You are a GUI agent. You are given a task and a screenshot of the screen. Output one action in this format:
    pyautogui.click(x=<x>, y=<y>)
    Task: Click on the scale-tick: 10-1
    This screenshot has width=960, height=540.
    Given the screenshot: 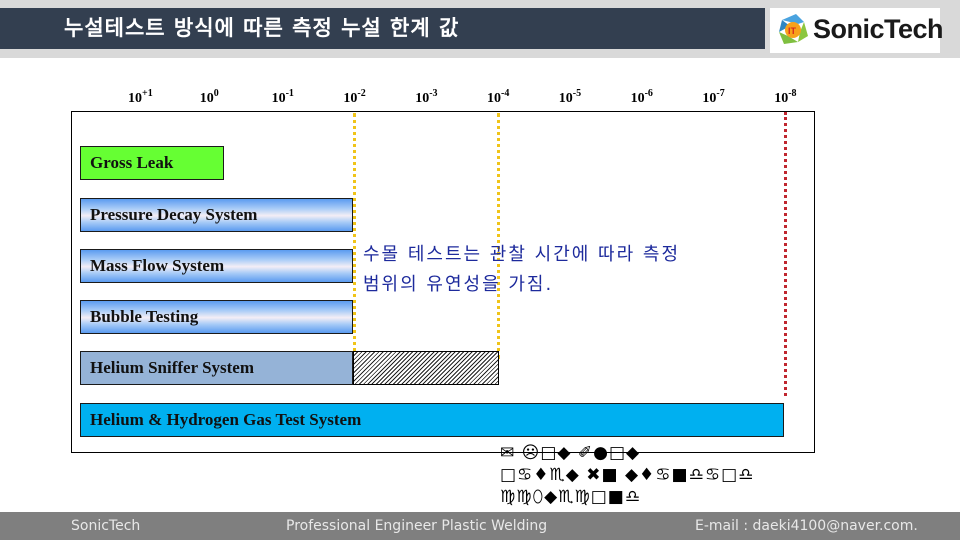 What is the action you would take?
    pyautogui.click(x=282, y=97)
    